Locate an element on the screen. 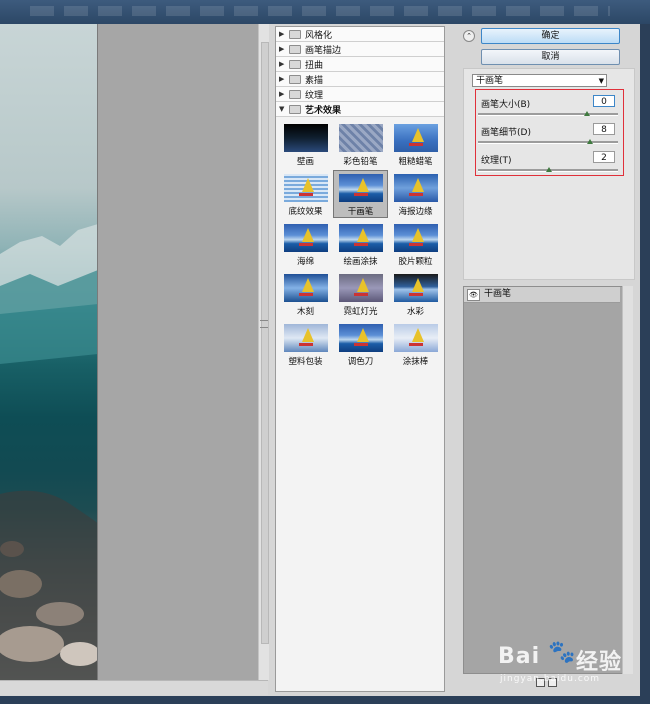 Image resolution: width=650 pixels, height=704 pixels. effect-layer-name: 干画笔 is located at coordinates (498, 294).